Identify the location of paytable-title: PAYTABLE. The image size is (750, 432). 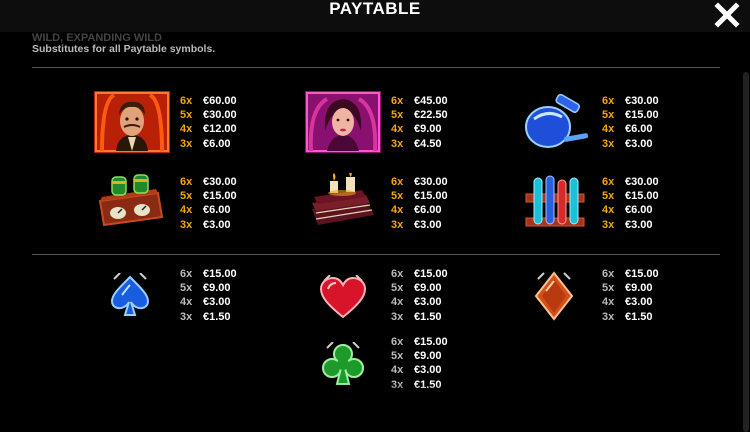
(375, 9).